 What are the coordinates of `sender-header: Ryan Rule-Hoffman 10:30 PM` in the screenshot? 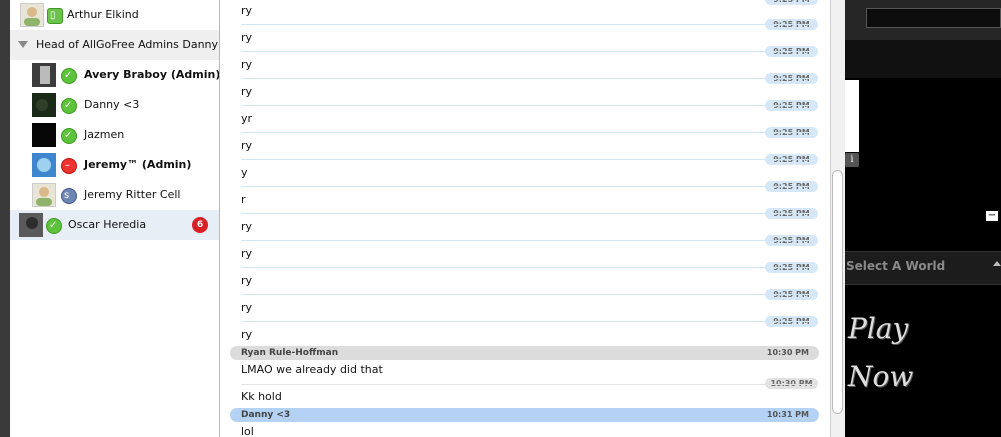 It's located at (524, 353).